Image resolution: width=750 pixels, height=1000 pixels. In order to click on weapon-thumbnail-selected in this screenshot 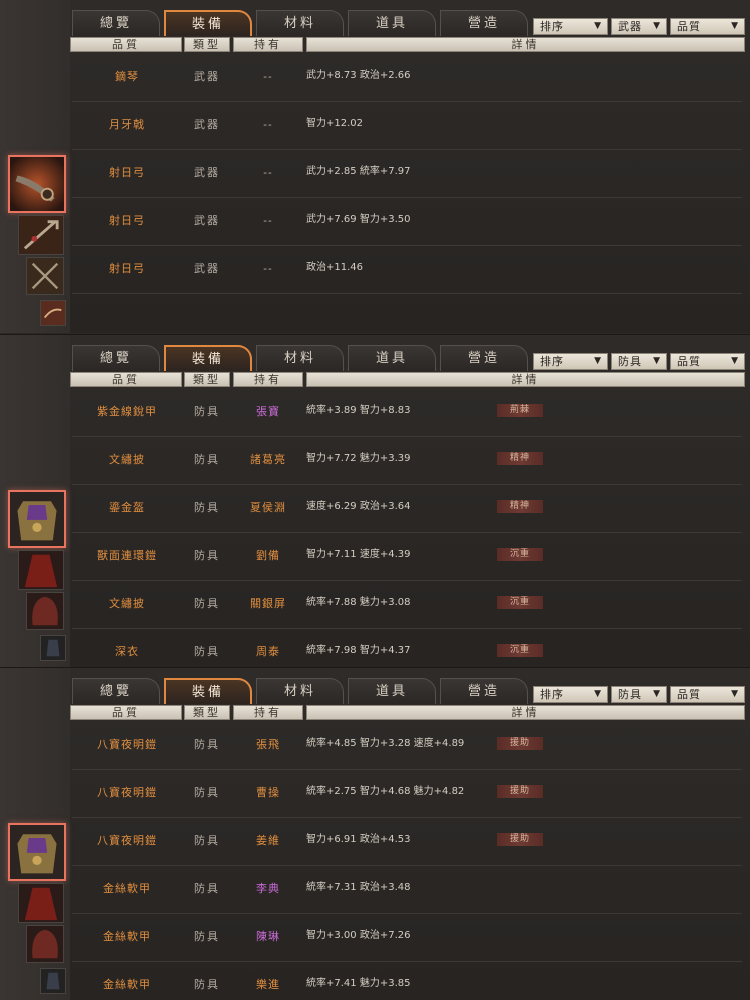, I will do `click(37, 184)`.